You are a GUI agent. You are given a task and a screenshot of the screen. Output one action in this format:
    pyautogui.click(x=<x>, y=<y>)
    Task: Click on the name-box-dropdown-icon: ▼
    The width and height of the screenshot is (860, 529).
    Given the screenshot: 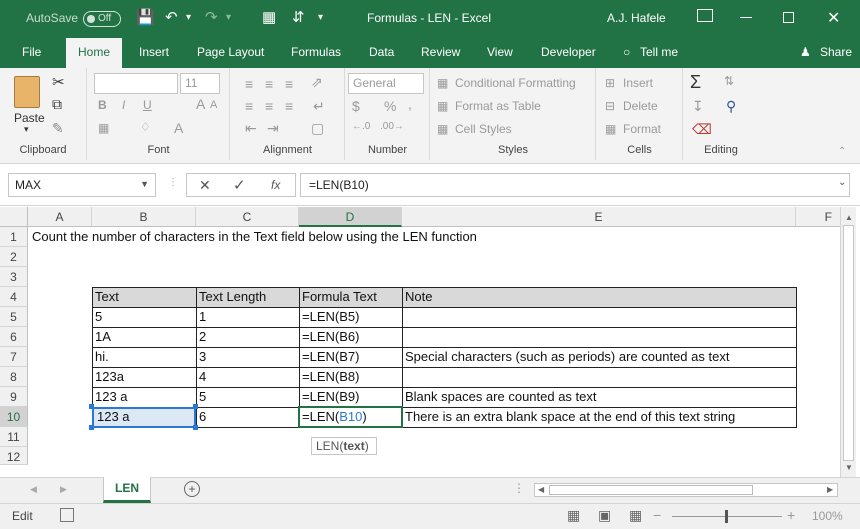 What is the action you would take?
    pyautogui.click(x=144, y=184)
    